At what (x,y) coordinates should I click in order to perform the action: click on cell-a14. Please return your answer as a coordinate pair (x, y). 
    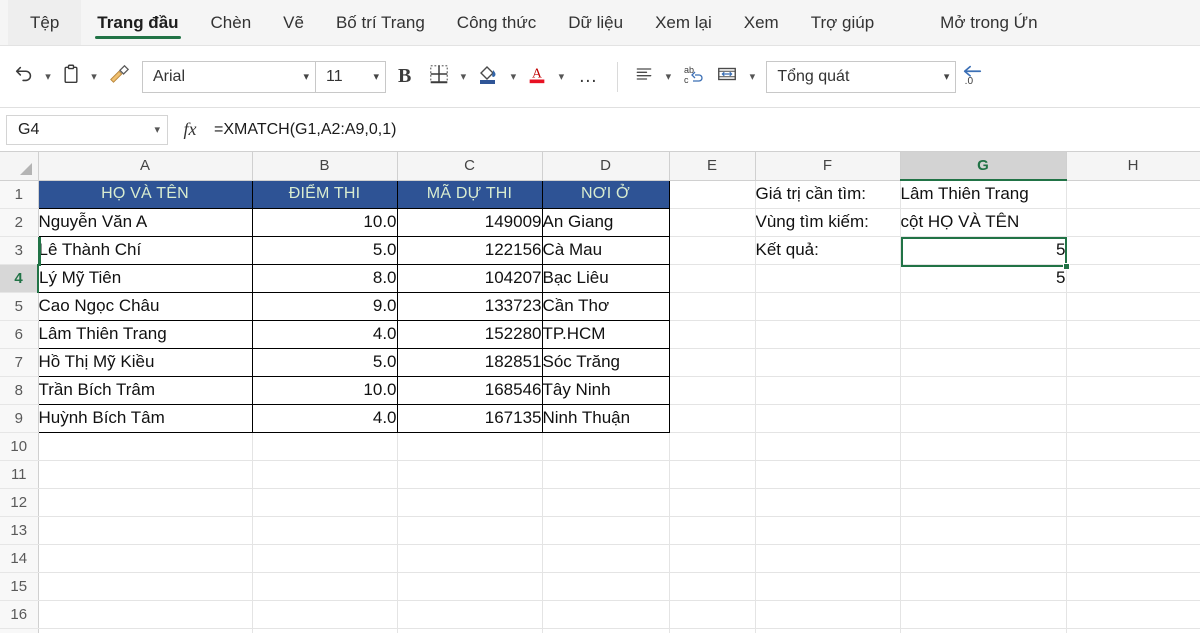
    Looking at the image, I should click on (145, 558).